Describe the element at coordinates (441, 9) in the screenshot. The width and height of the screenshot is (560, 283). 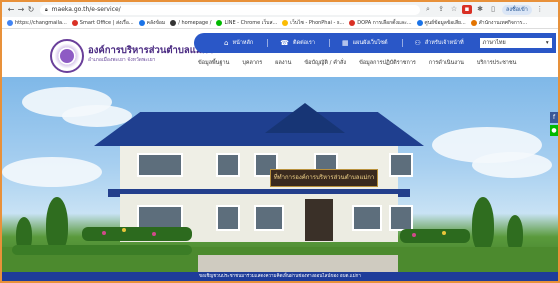
I see `share-icon: ⇪` at that location.